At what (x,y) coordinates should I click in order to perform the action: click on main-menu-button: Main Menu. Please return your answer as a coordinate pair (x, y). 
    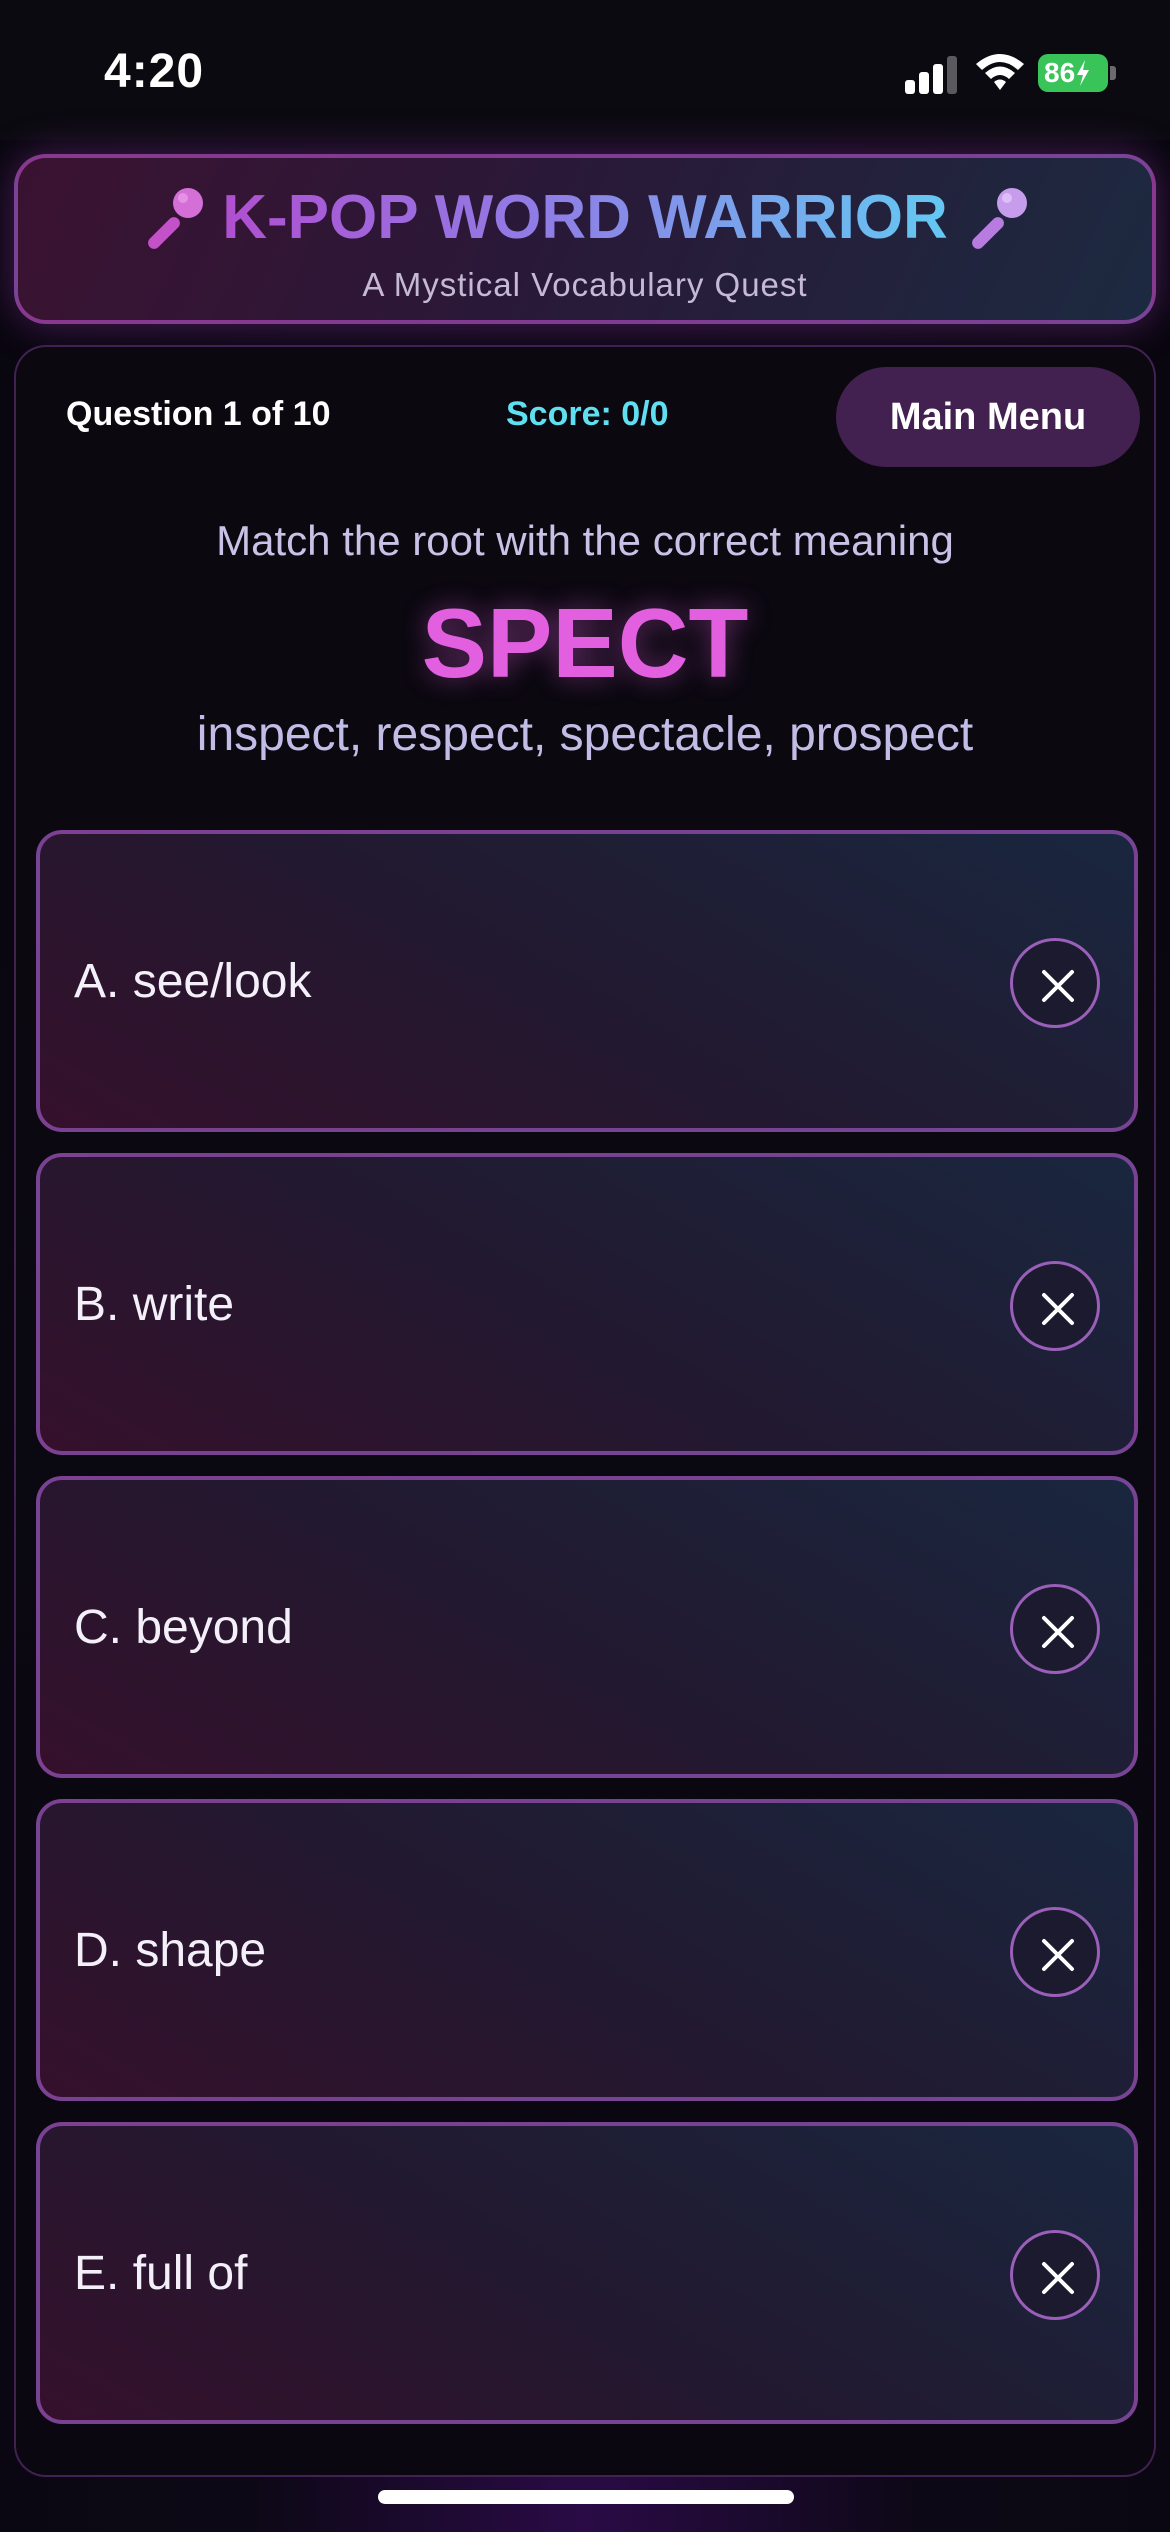
    Looking at the image, I should click on (988, 417).